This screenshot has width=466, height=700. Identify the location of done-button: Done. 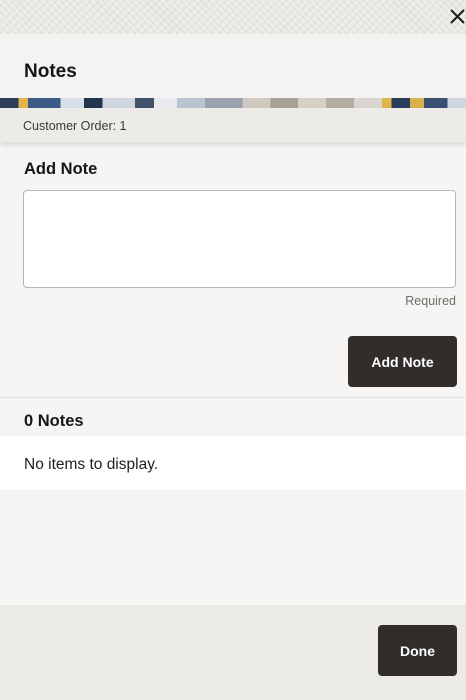
(417, 650).